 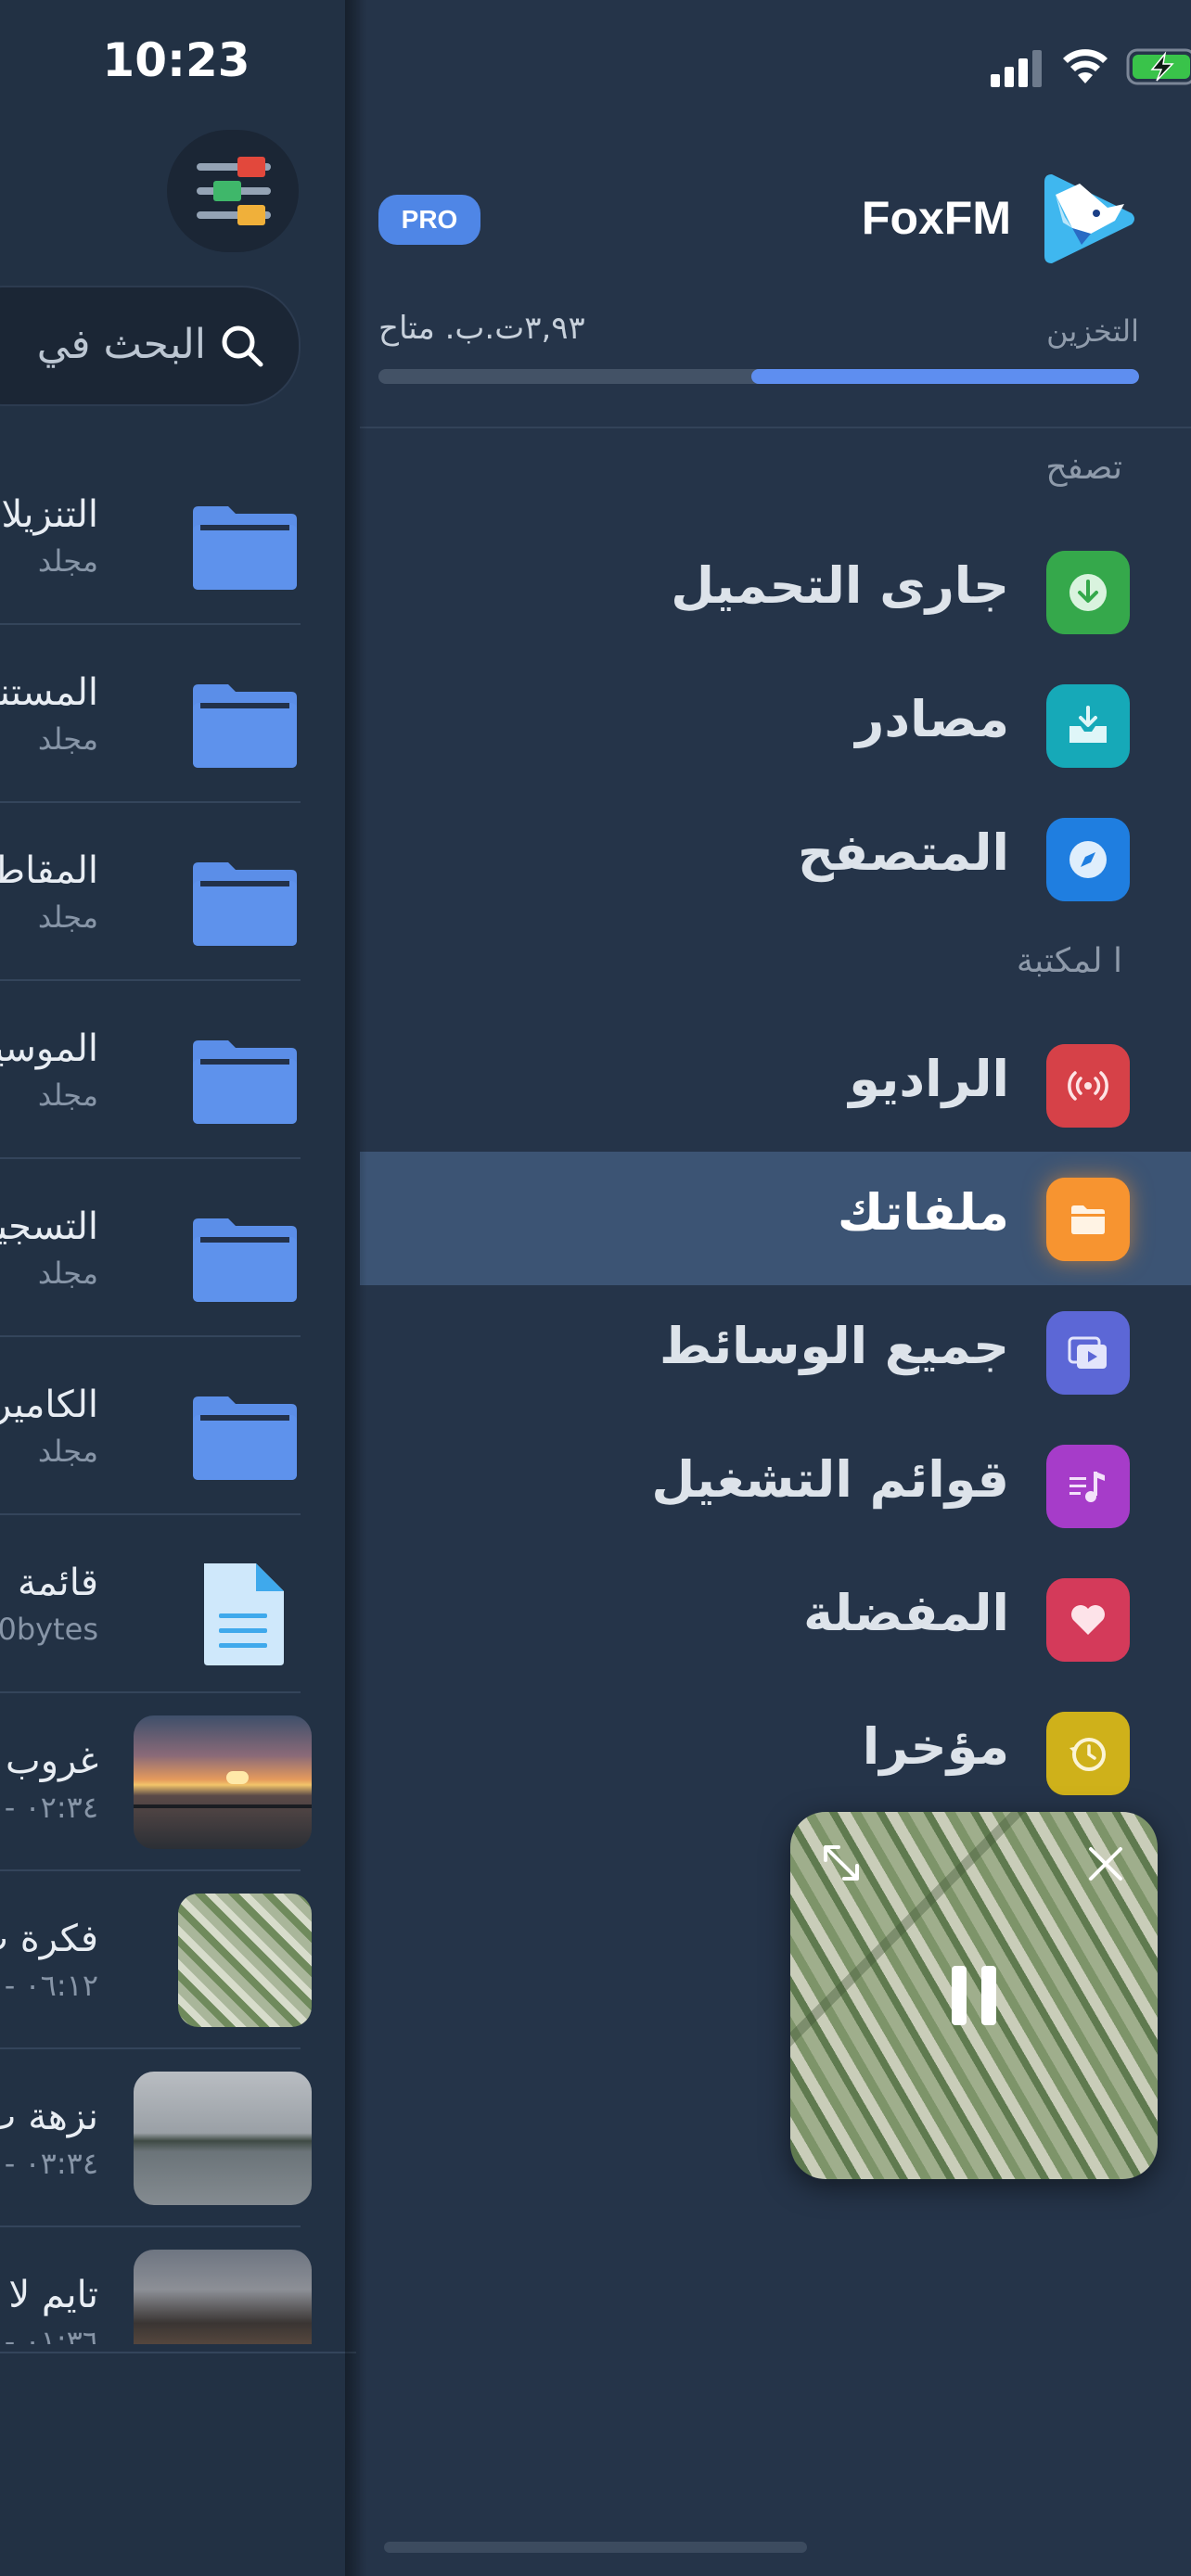 I want to click on menu-item-browser: المتصفح, so click(x=775, y=859).